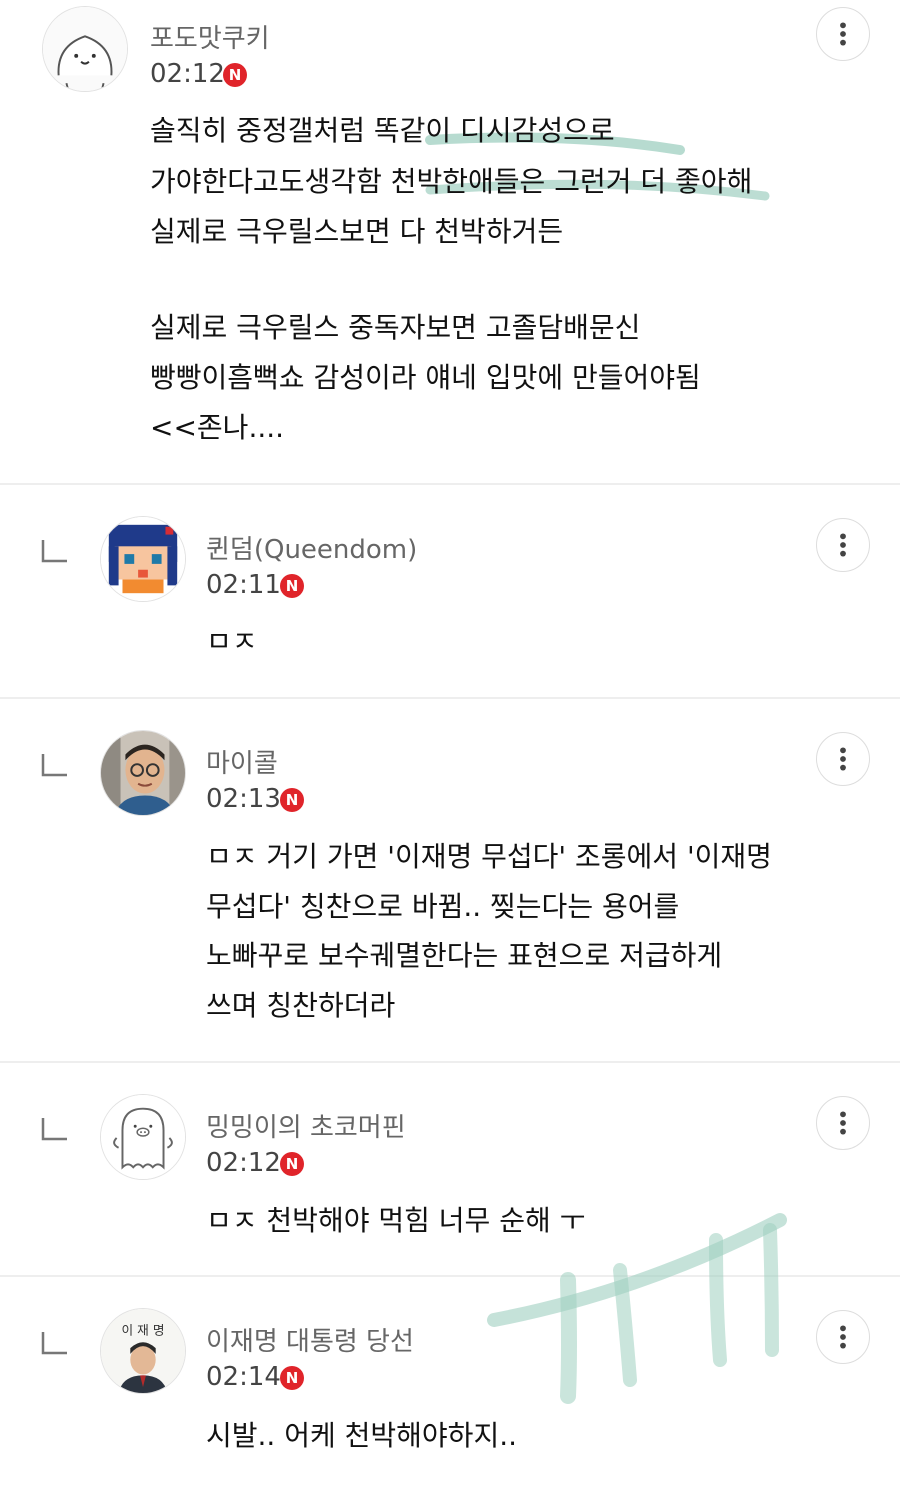  I want to click on comment-text-line: 가야한다고도생각함 천박한애들은 그런거 더 좋아해, so click(451, 181).